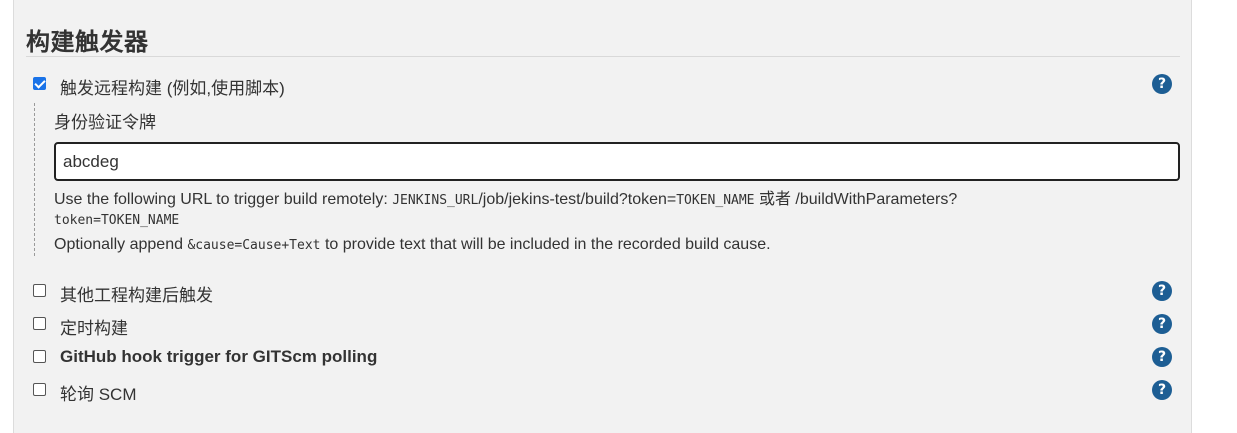 This screenshot has width=1237, height=433. Describe the element at coordinates (856, 199) in the screenshot. I see `desc-or-text: 或者 /buildWithParameters?` at that location.